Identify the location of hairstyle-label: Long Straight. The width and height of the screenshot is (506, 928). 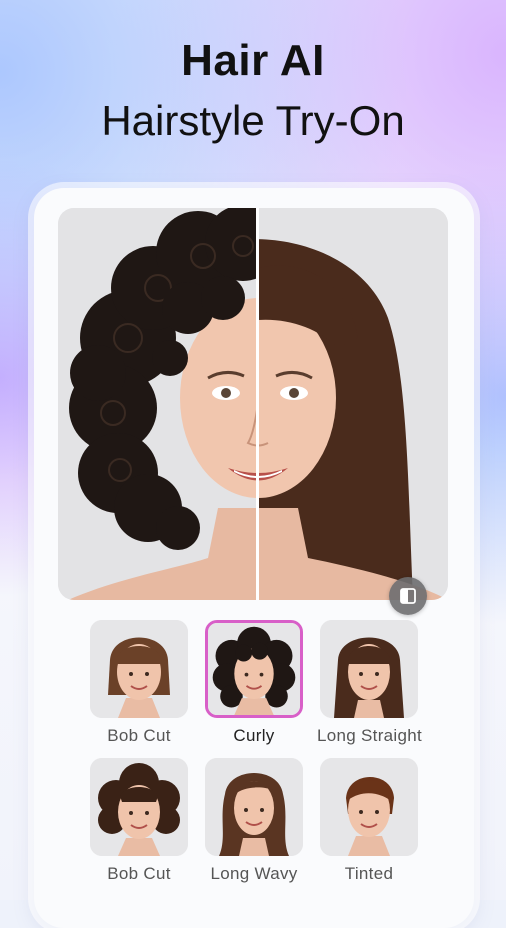
(370, 735).